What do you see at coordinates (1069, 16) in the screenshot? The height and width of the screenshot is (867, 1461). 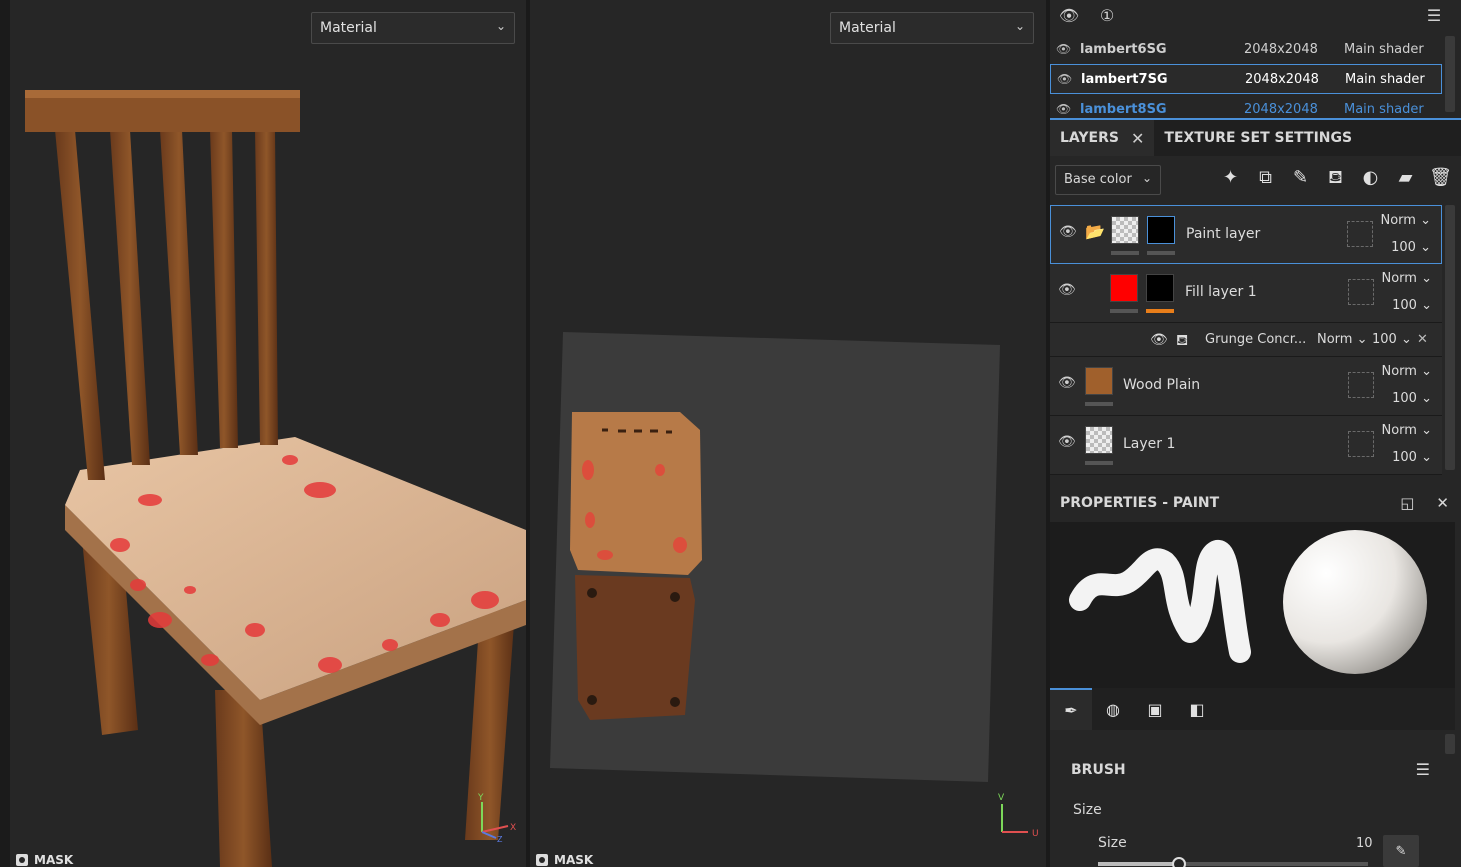 I see `visibility-settings-icon: 👁` at bounding box center [1069, 16].